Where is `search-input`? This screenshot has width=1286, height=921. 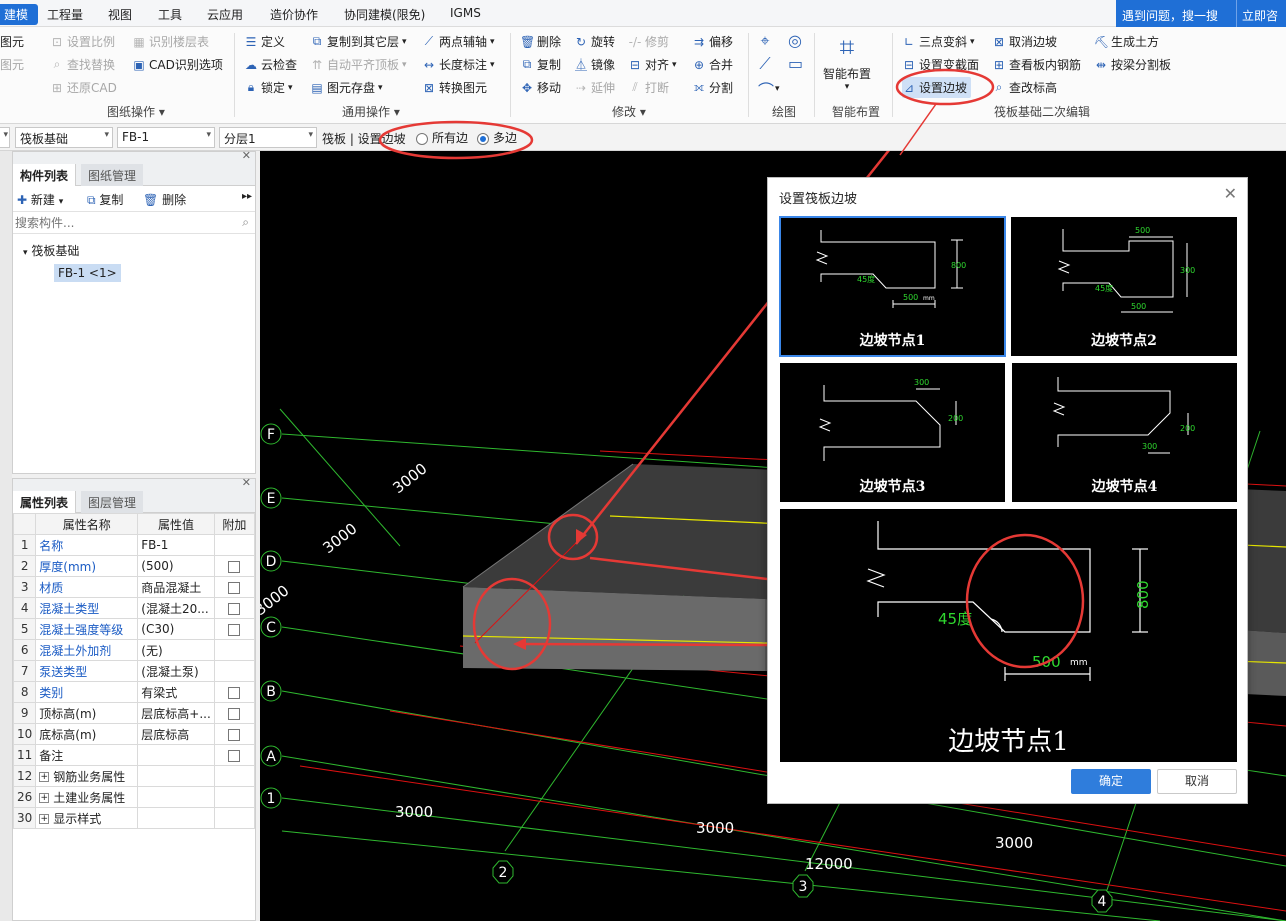
search-input is located at coordinates (120, 222).